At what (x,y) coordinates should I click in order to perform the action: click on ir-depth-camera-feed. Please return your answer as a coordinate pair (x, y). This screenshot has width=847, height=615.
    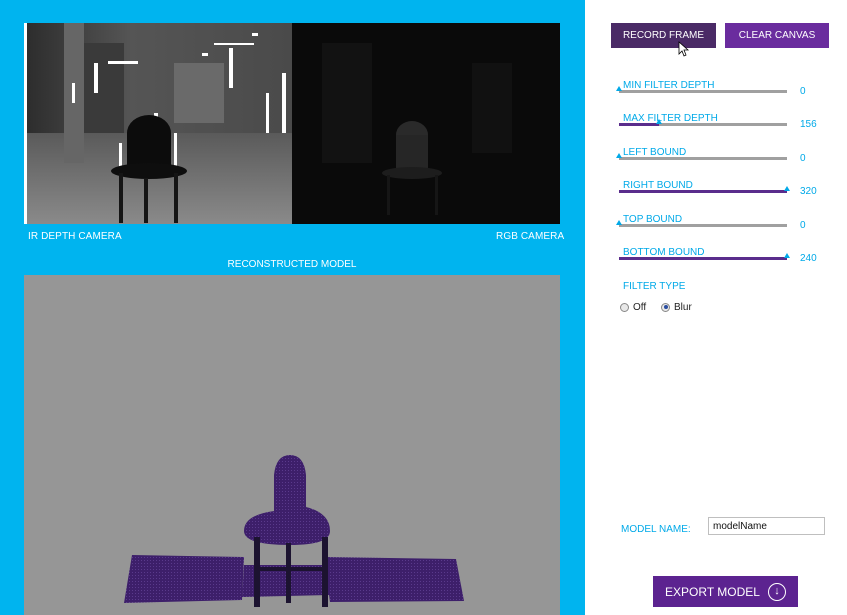
    Looking at the image, I should click on (158, 123).